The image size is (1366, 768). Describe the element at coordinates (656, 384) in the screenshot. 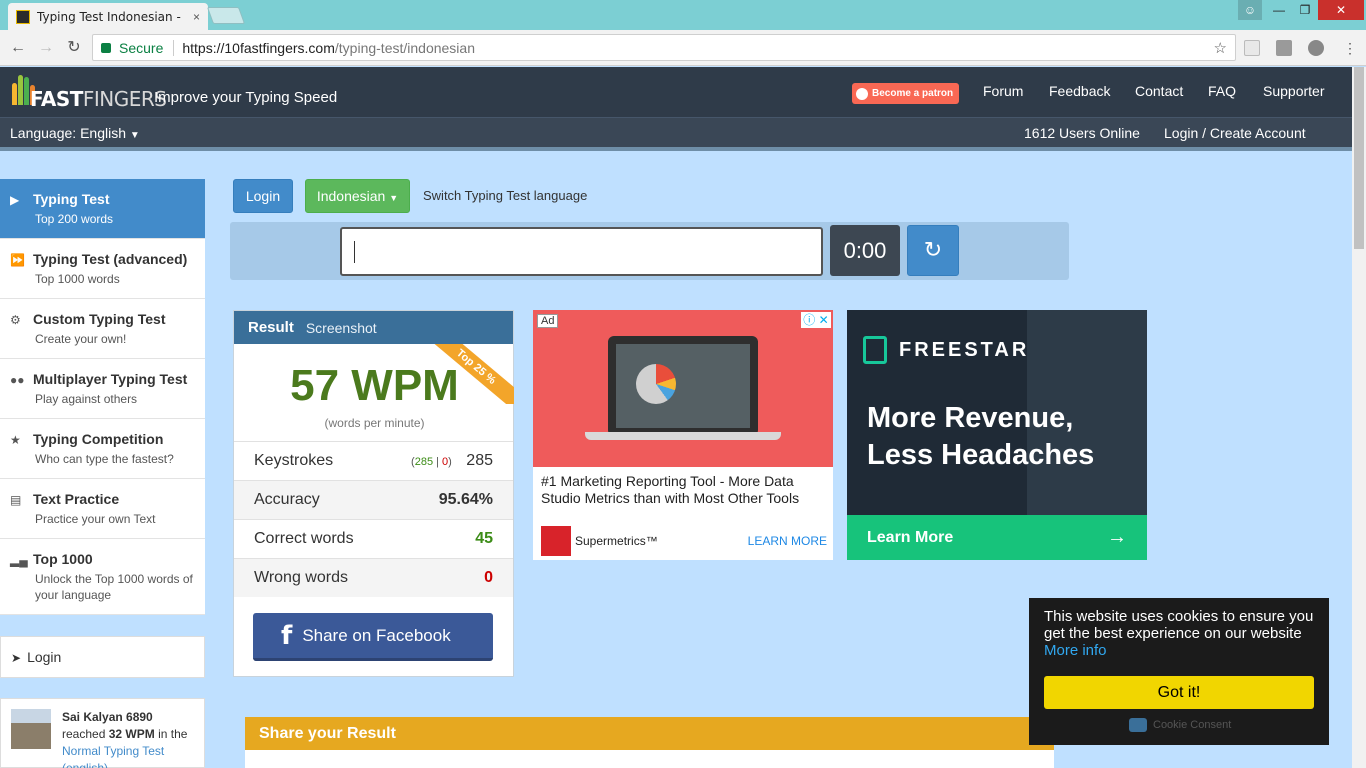

I see `pie-chart-illustration` at that location.